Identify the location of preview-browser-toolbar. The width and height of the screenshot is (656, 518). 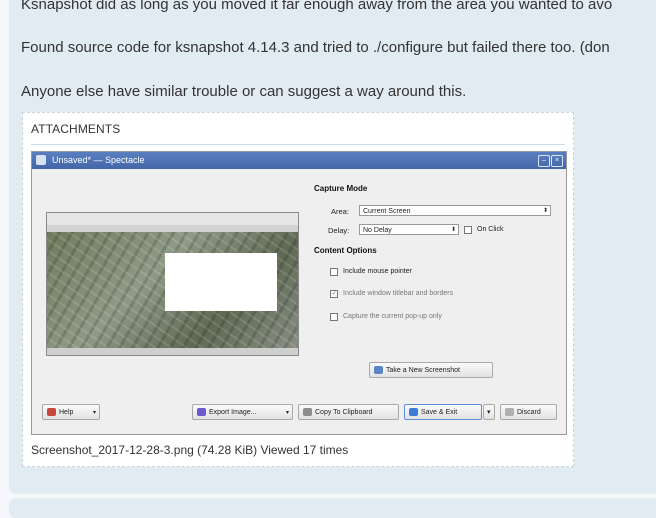
(172, 228).